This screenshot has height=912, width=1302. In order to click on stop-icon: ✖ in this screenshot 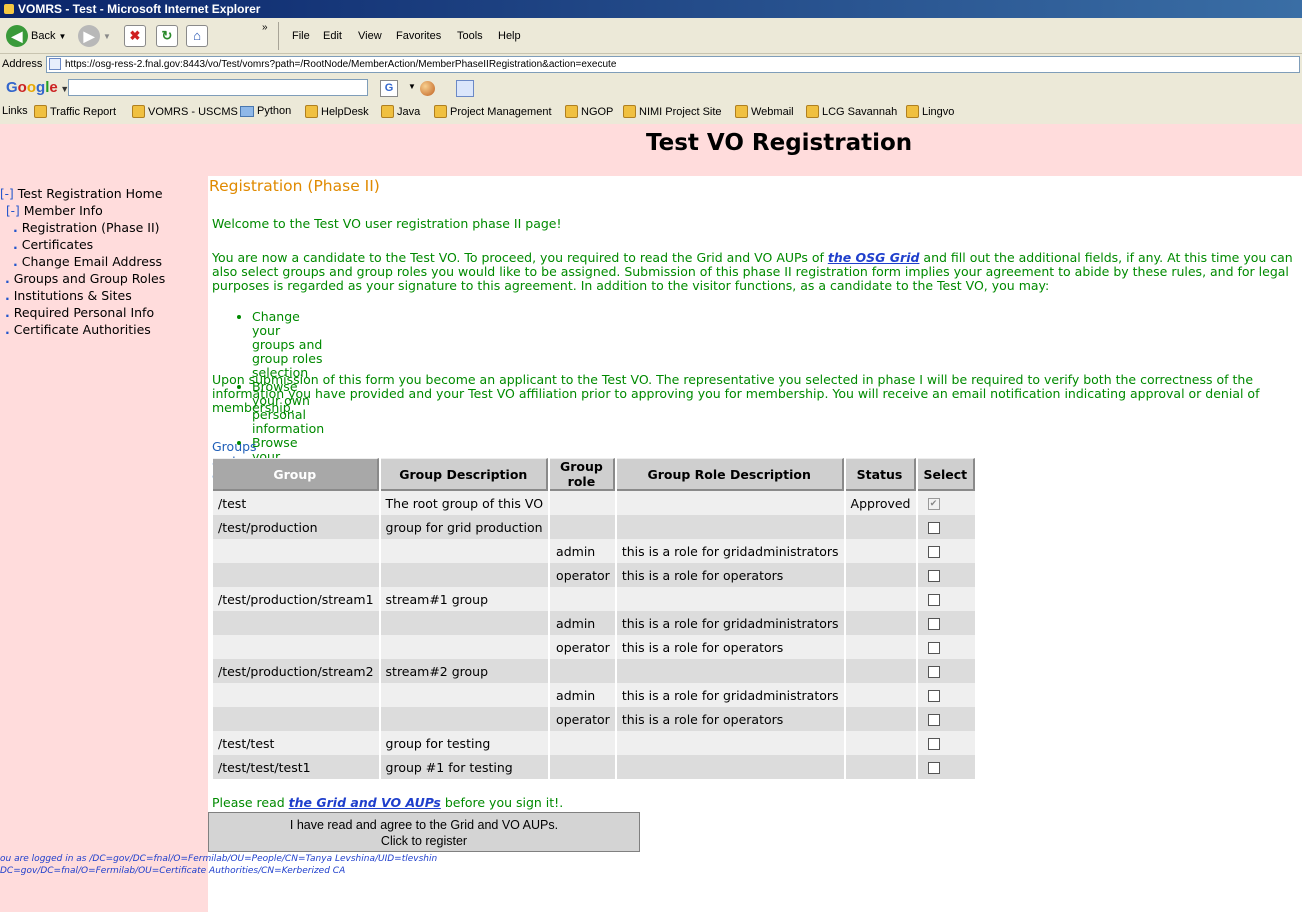, I will do `click(135, 36)`.